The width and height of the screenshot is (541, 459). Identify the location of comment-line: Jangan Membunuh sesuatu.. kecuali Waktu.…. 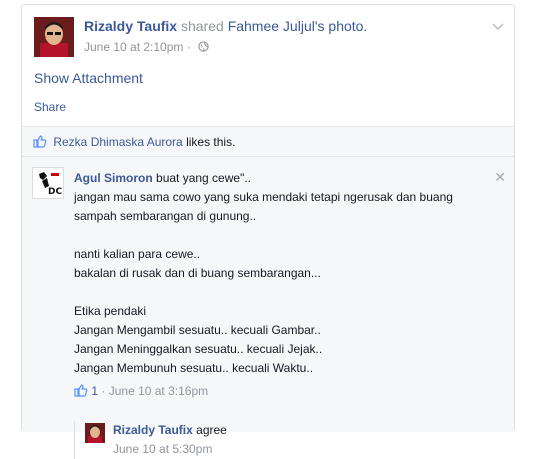
(194, 368).